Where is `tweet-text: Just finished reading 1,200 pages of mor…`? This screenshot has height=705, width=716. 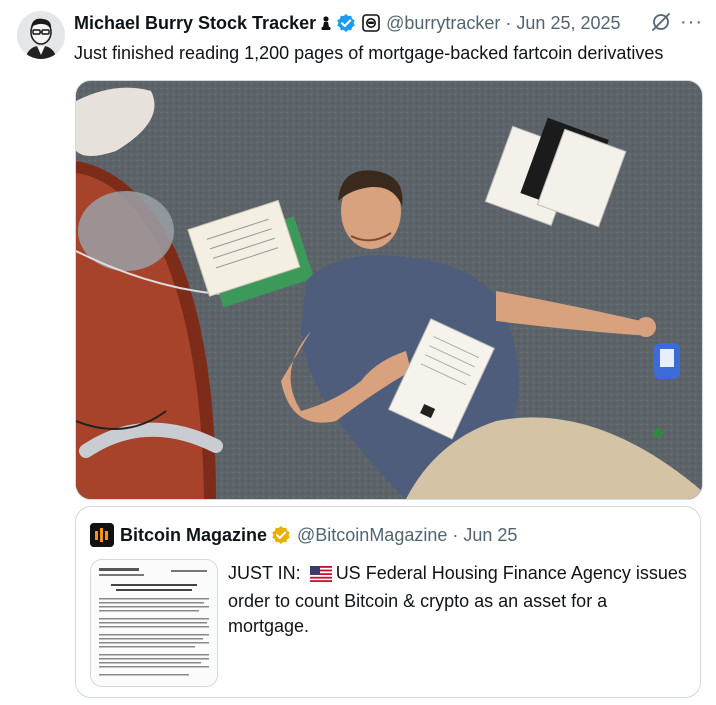
tweet-text: Just finished reading 1,200 pages of mor… is located at coordinates (369, 53).